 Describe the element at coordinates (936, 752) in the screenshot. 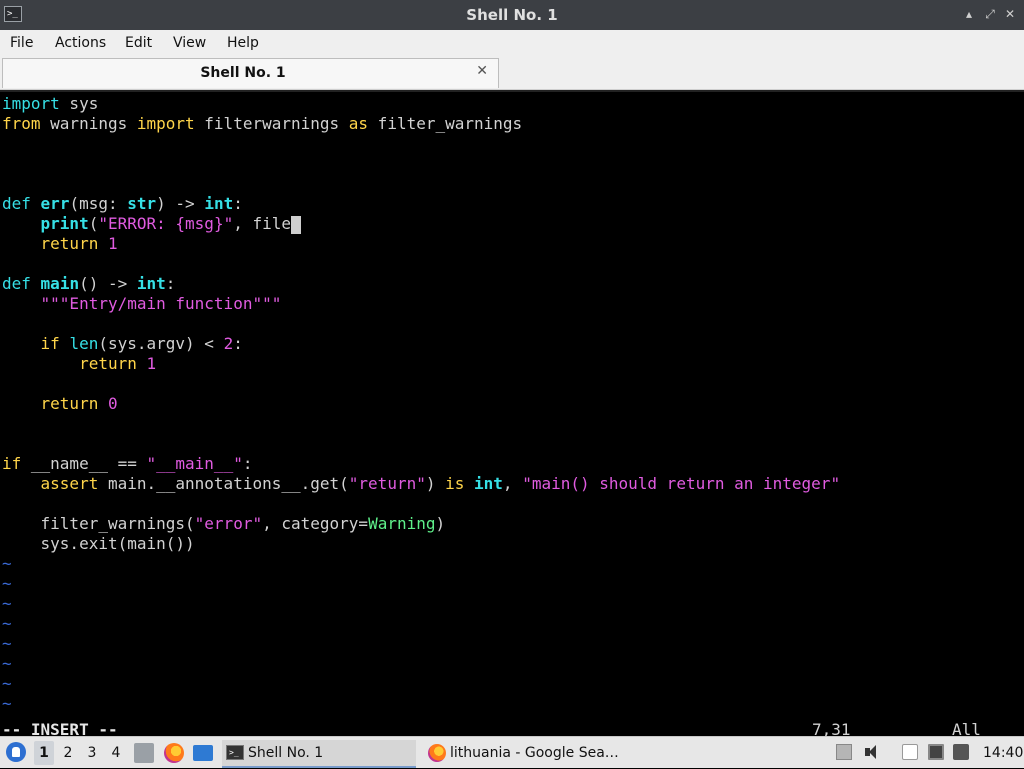

I see `network-icon` at that location.